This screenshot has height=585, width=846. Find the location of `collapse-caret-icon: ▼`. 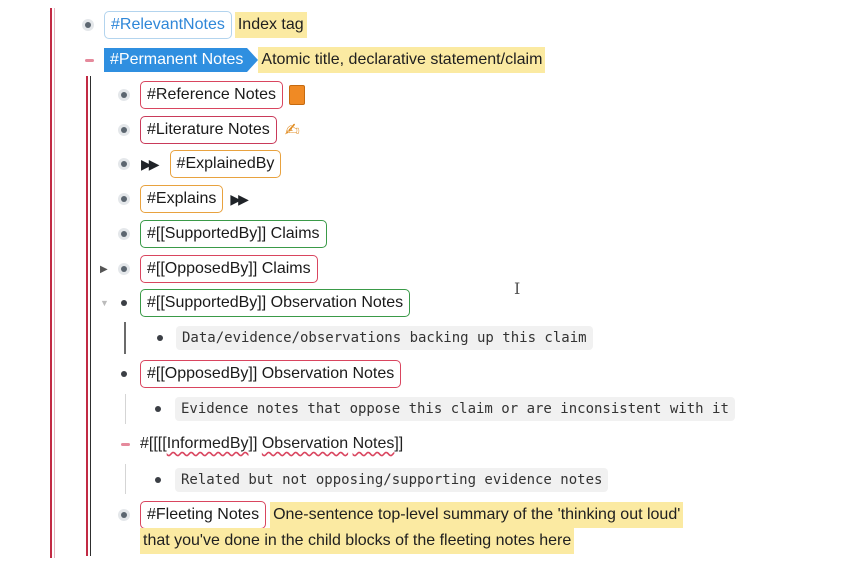

collapse-caret-icon: ▼ is located at coordinates (106, 303).